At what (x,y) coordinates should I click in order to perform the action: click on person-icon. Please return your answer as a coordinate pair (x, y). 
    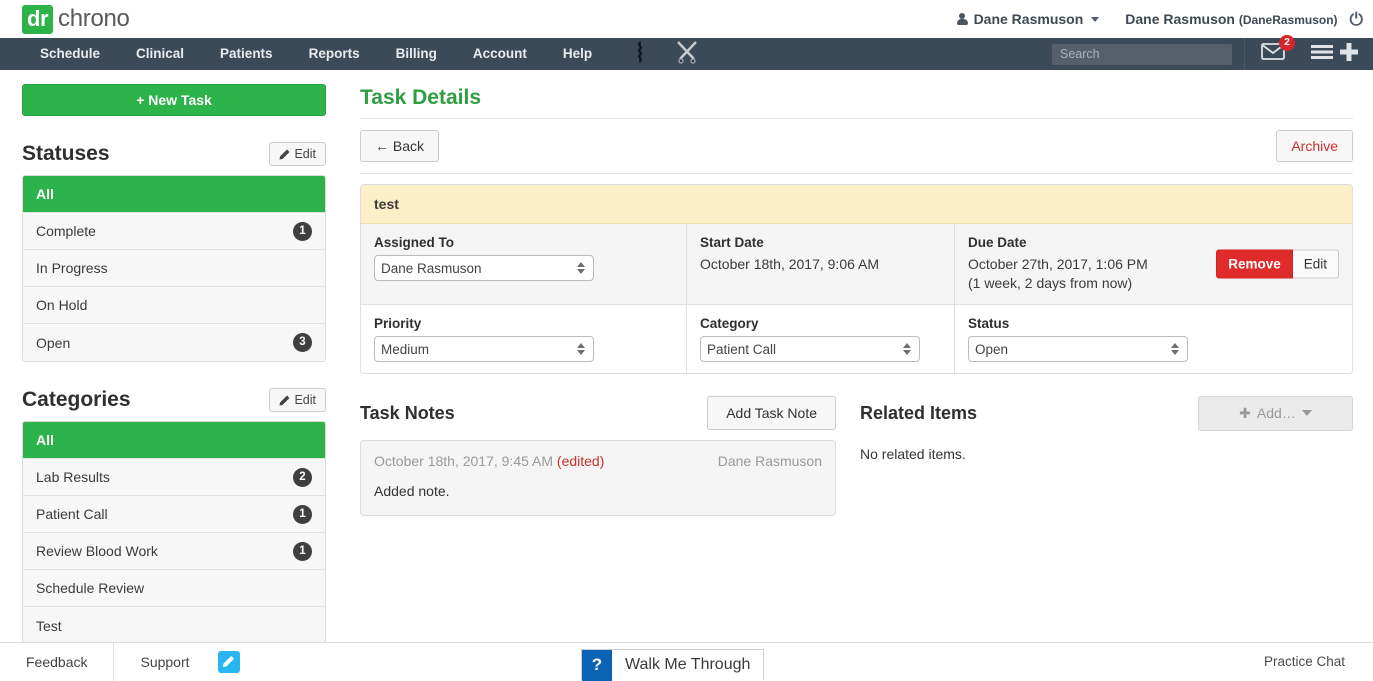
    Looking at the image, I should click on (962, 19).